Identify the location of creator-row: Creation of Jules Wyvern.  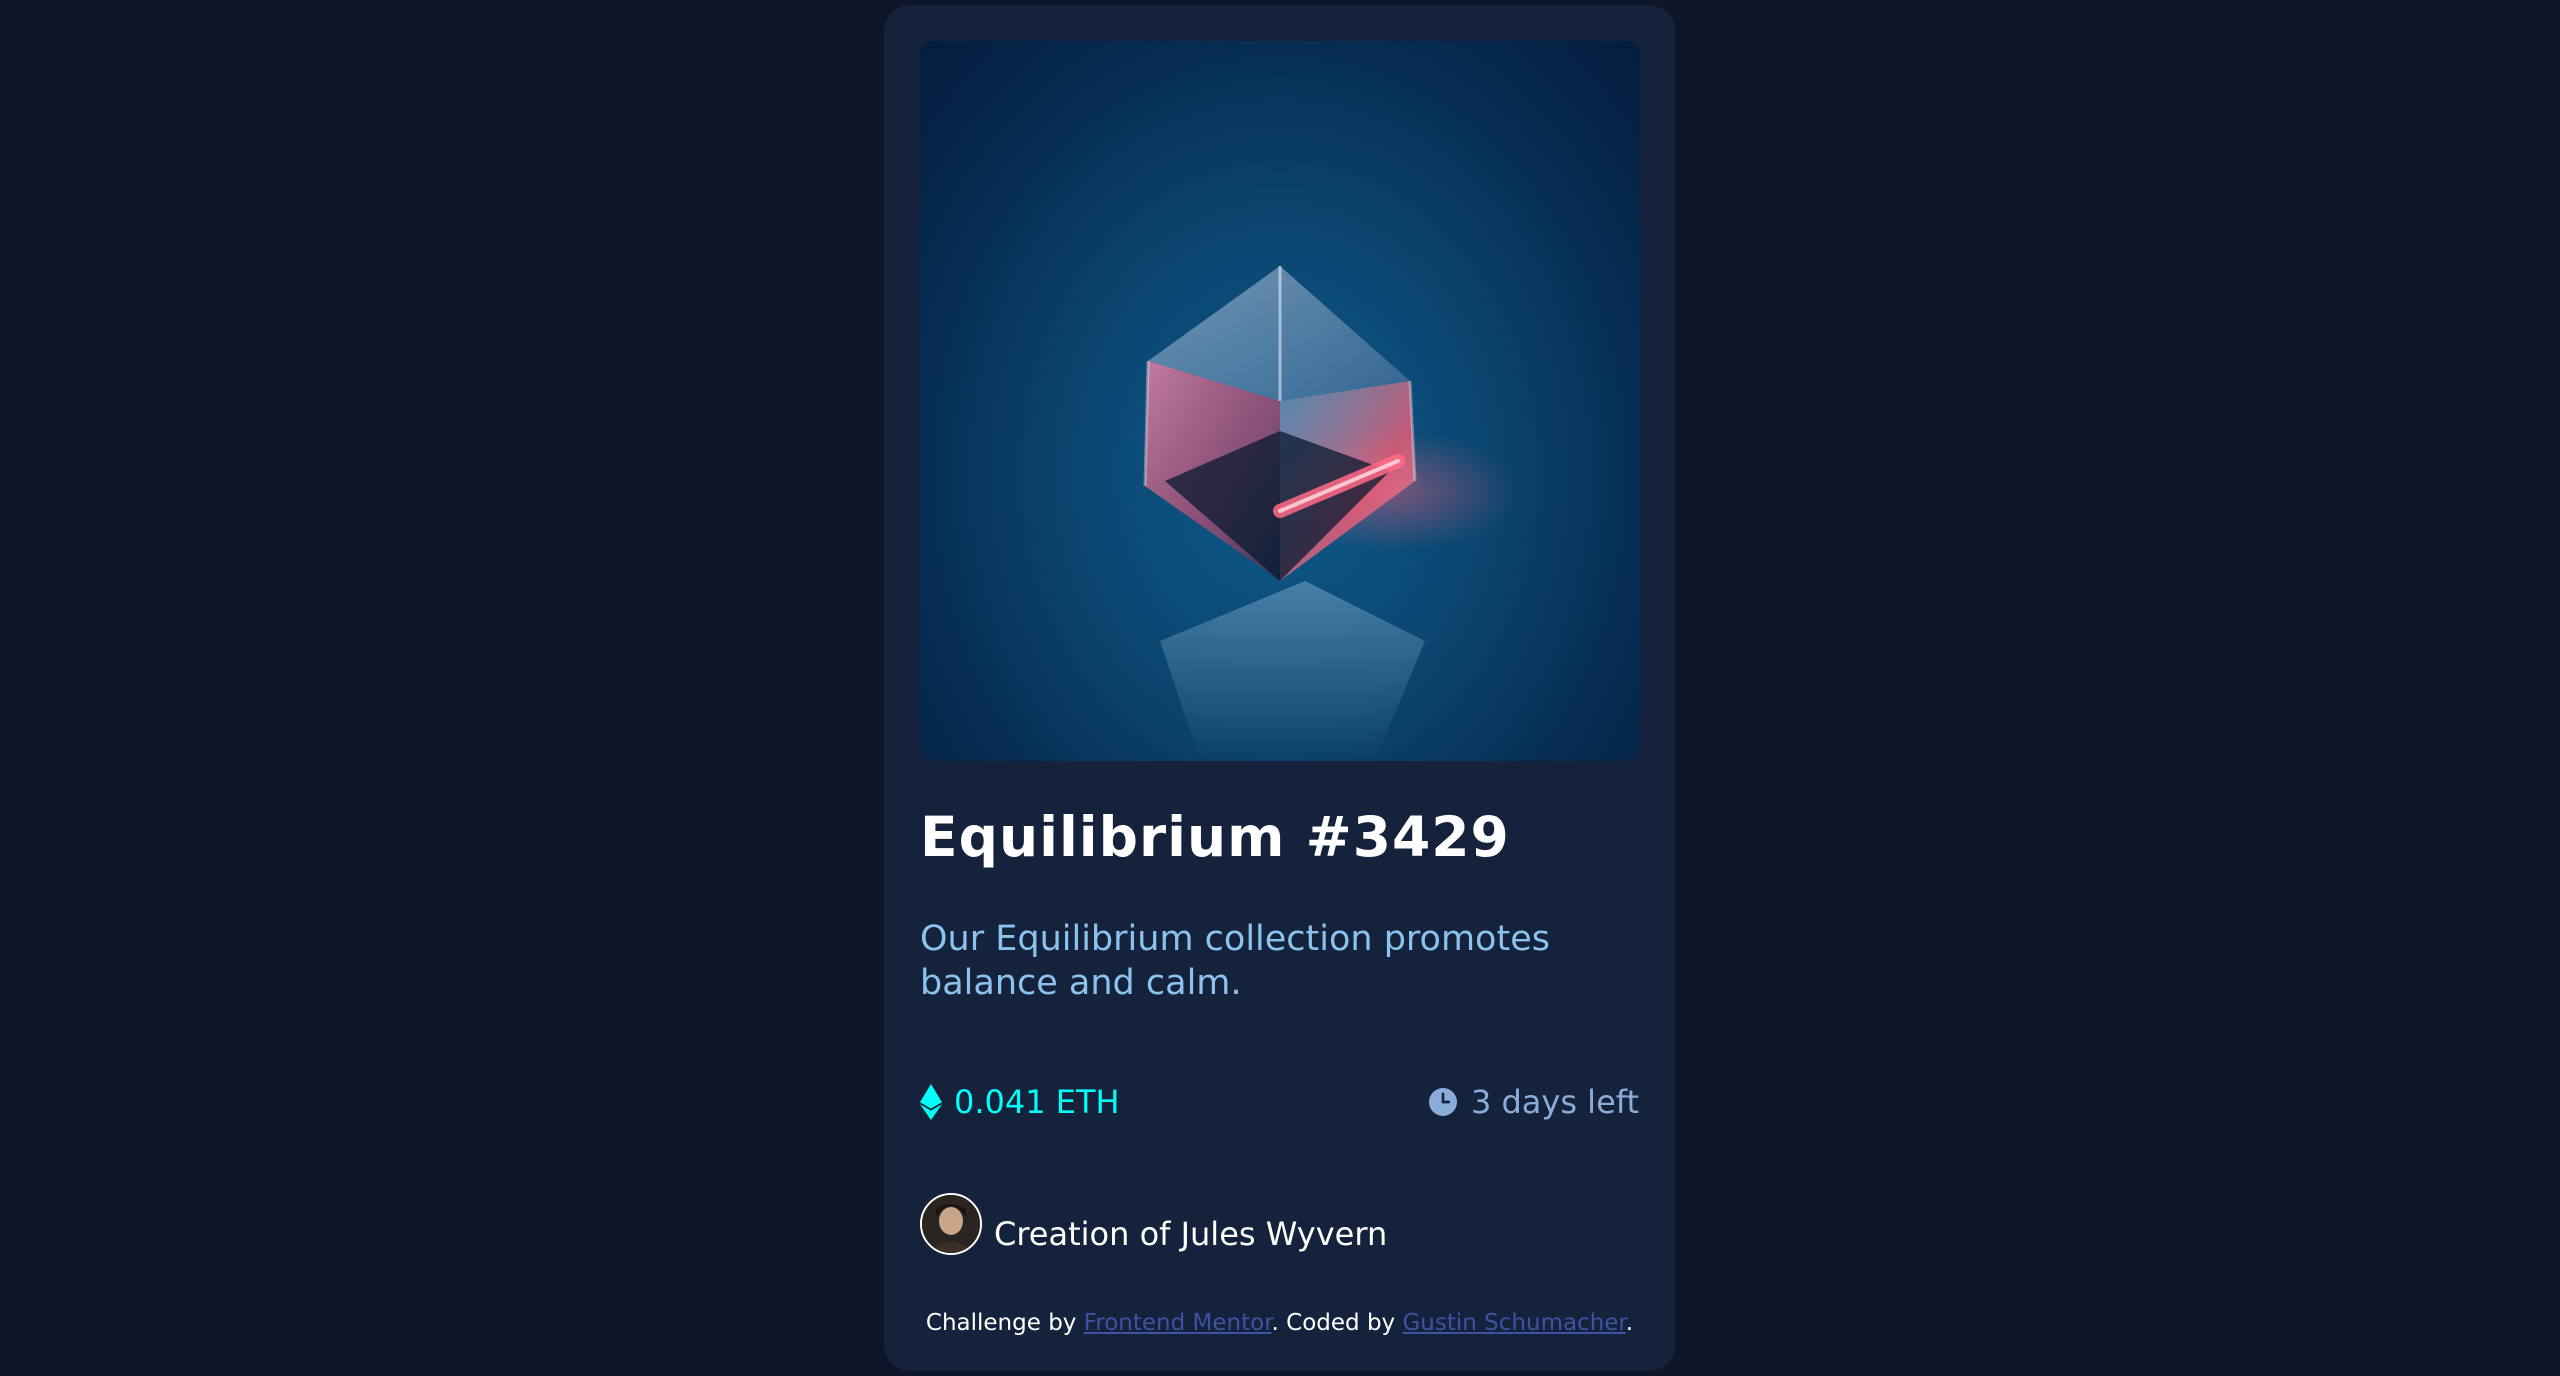
(1153, 1224).